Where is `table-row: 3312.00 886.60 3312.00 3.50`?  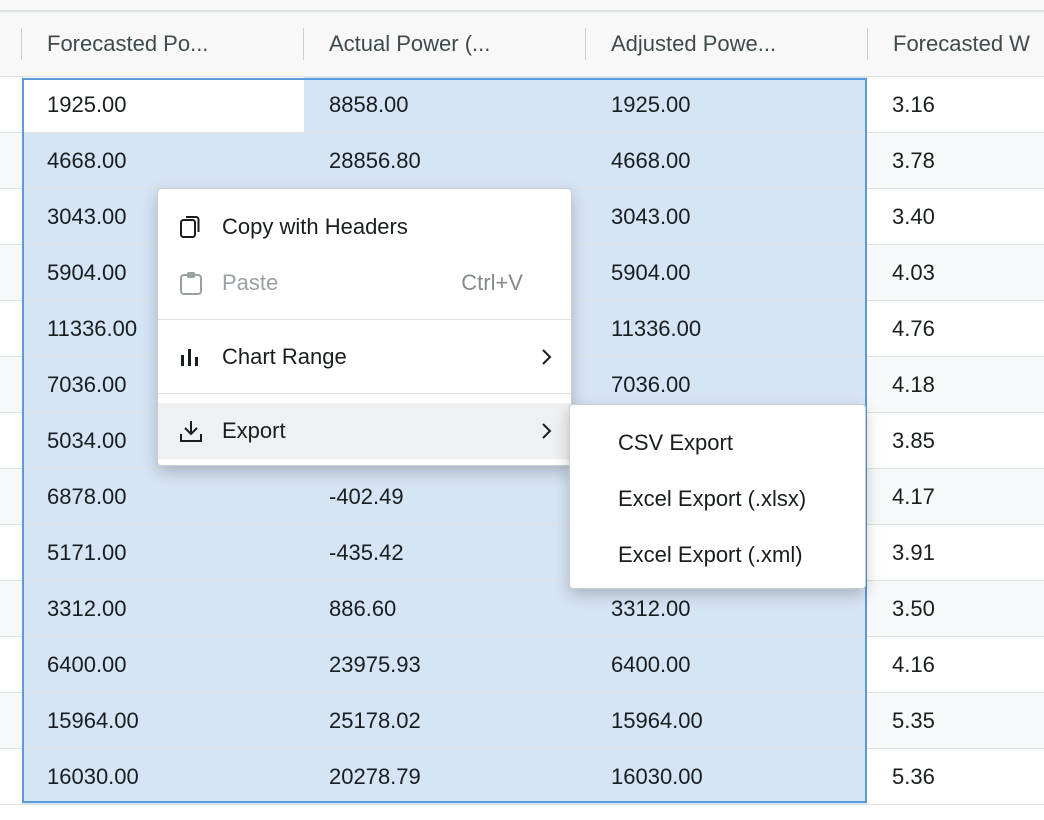 table-row: 3312.00 886.60 3312.00 3.50 is located at coordinates (522, 609).